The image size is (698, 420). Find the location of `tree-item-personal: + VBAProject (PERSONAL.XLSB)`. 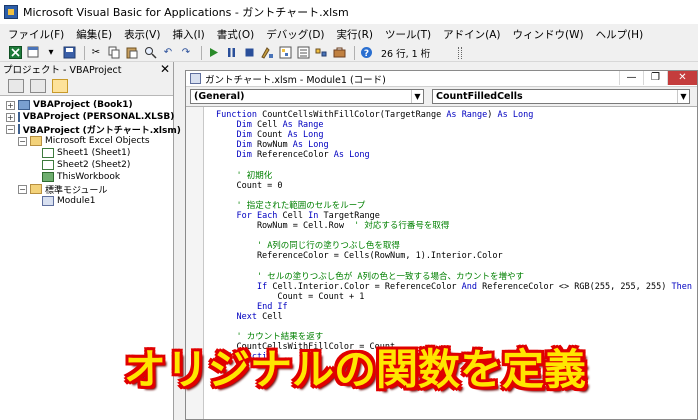

tree-item-personal: + VBAProject (PERSONAL.XLSB) is located at coordinates (87, 117).